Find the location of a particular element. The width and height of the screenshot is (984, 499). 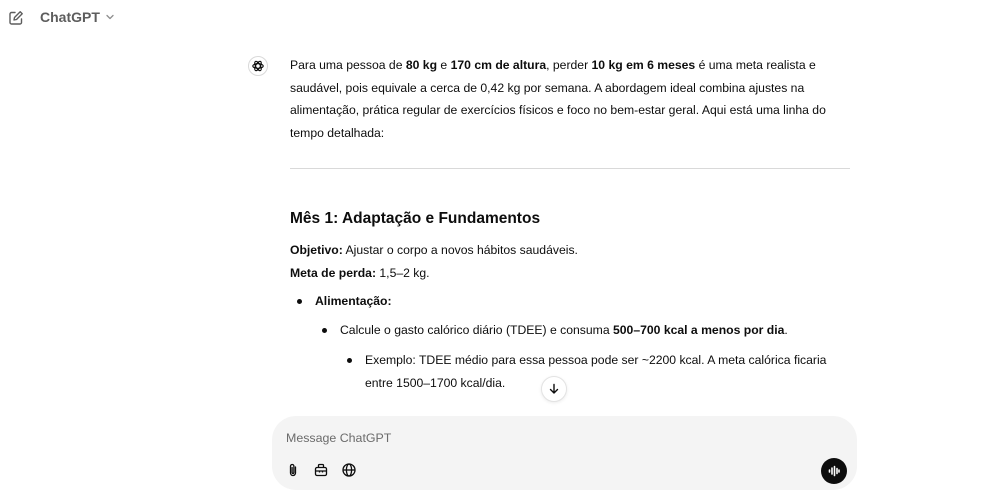

composer-tools is located at coordinates (321, 470).